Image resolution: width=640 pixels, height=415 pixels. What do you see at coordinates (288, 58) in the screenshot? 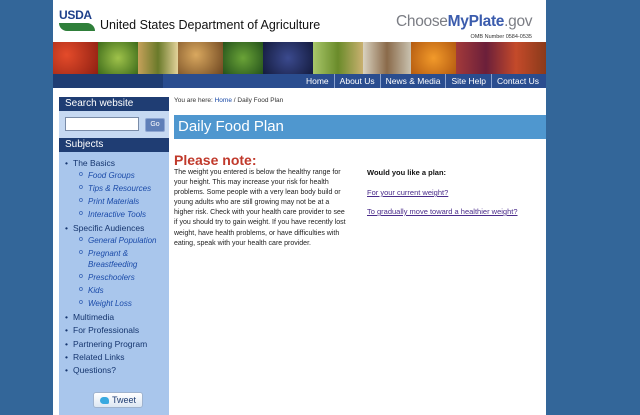
I see `banner-blueberries` at bounding box center [288, 58].